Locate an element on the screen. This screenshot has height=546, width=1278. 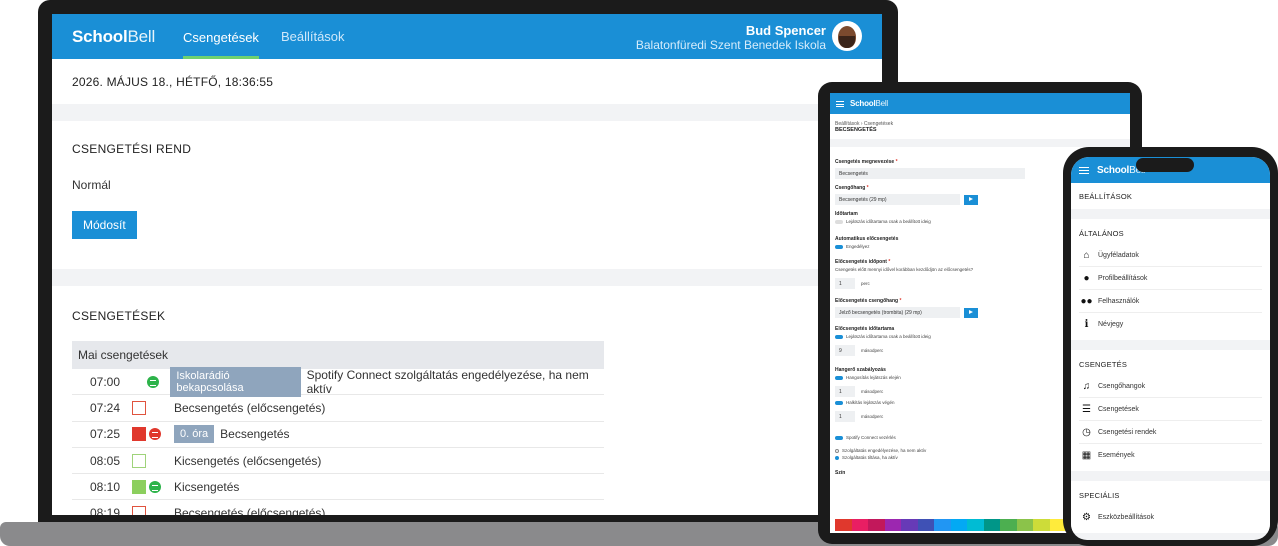
menu-item-users: ●● Felhasználók is located at coordinates (1170, 301).